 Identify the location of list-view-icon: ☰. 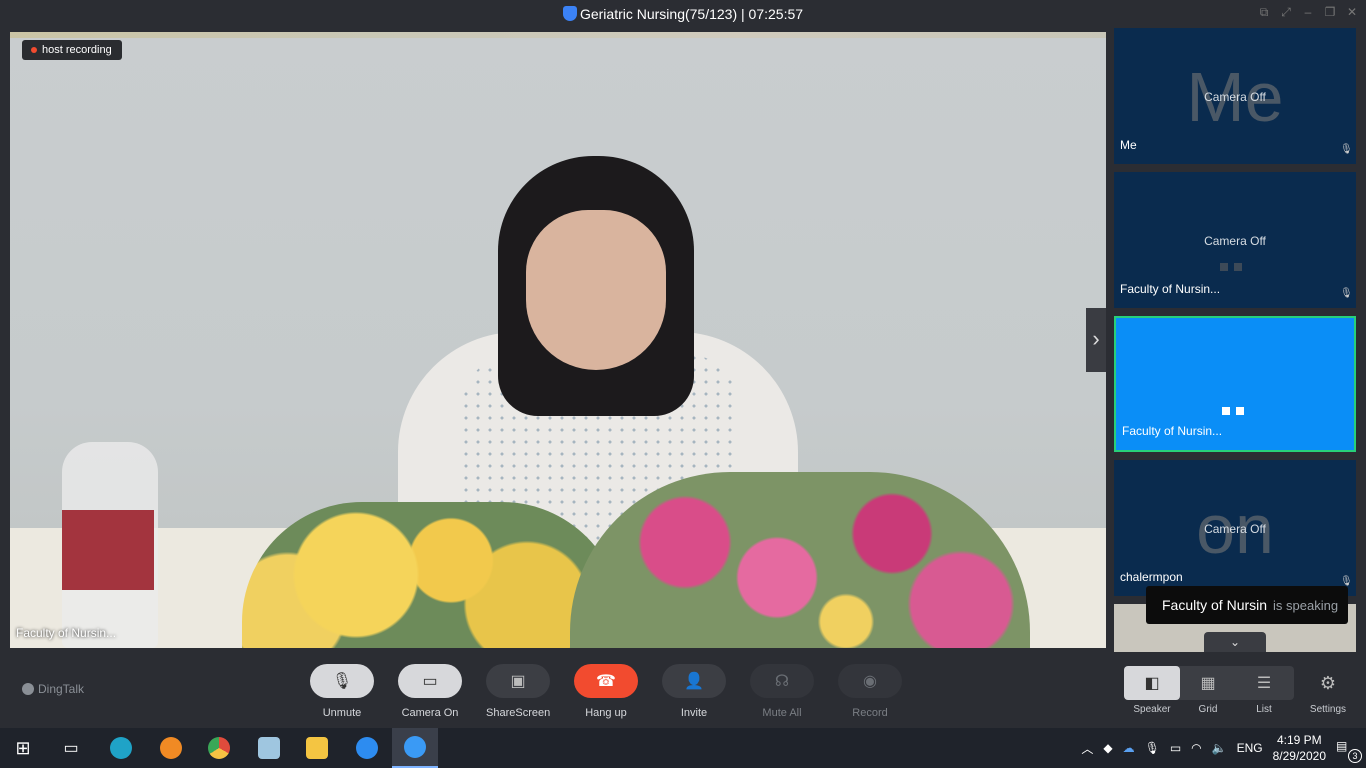
(1264, 683).